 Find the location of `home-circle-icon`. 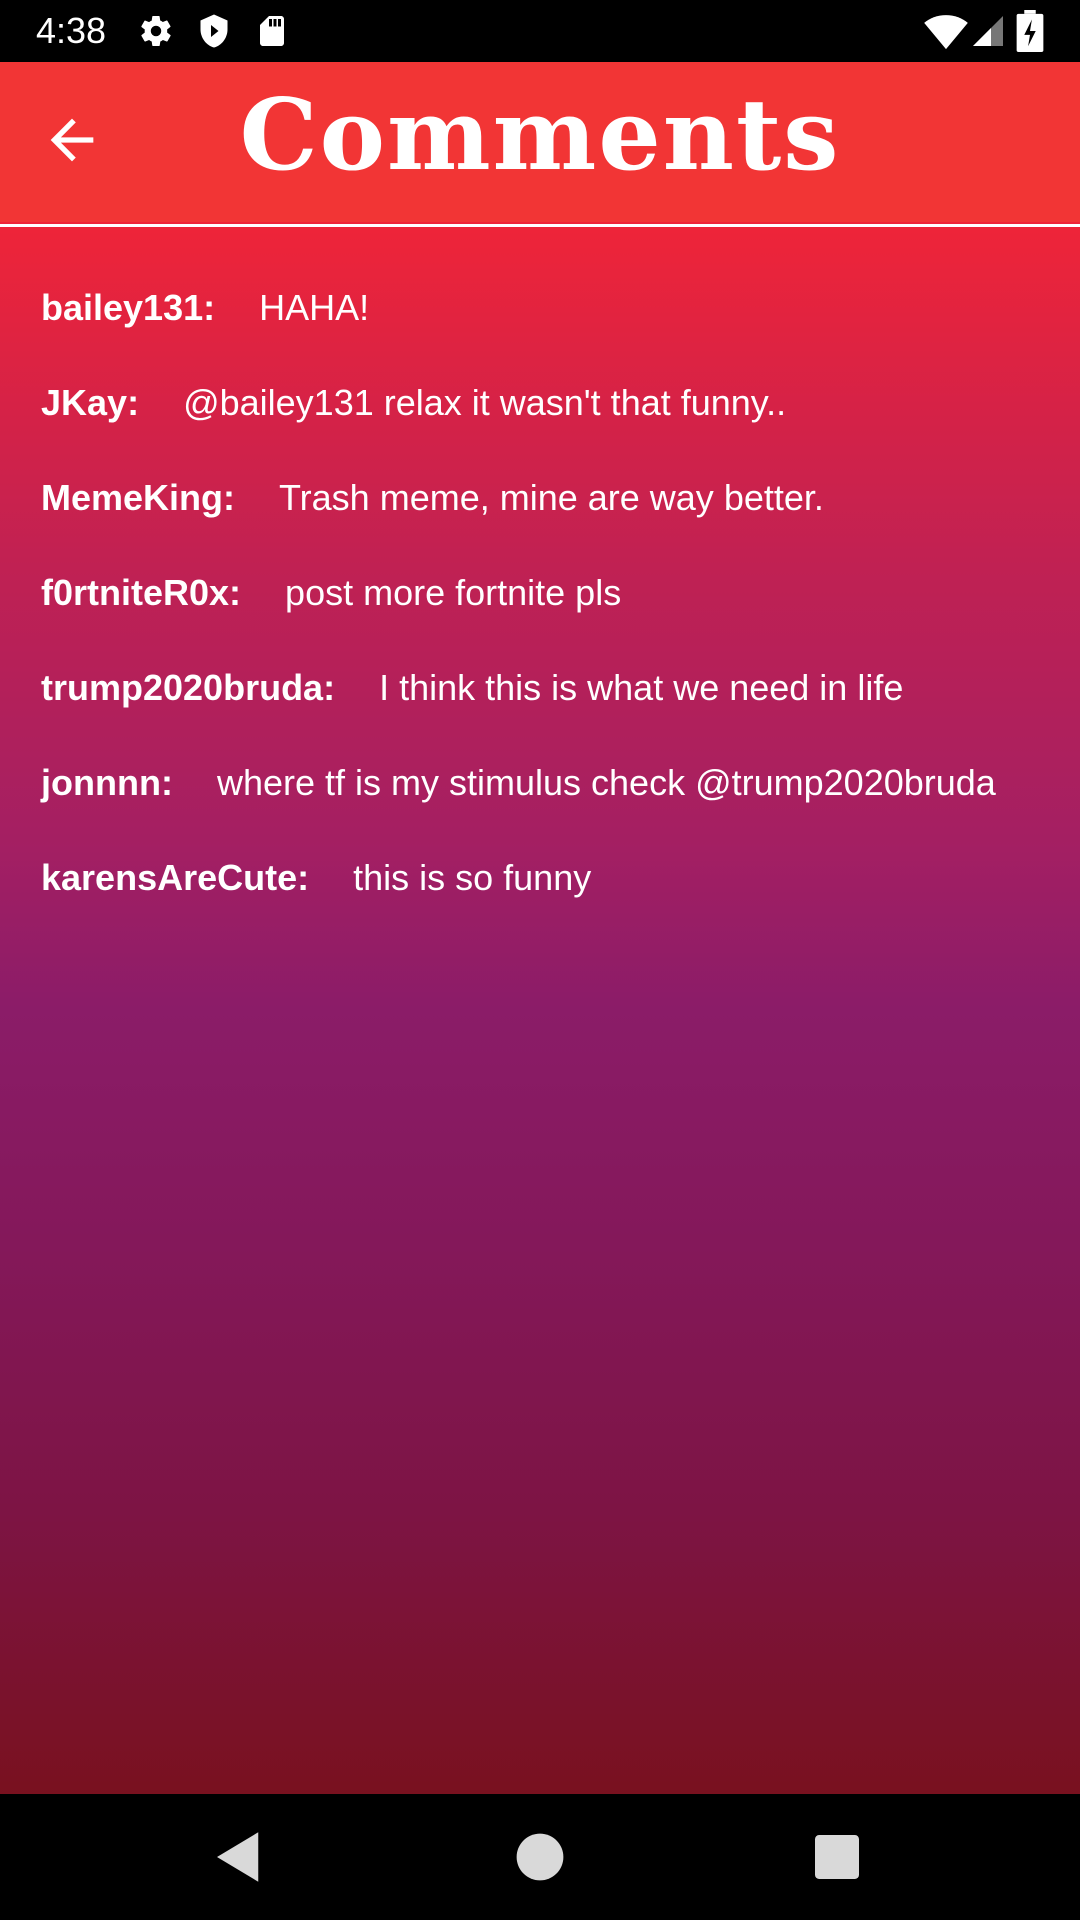

home-circle-icon is located at coordinates (540, 1857).